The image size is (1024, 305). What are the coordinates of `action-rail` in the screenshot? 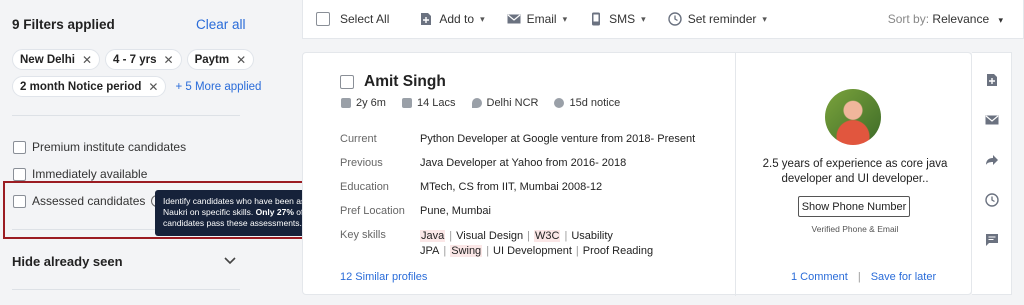 It's located at (992, 173).